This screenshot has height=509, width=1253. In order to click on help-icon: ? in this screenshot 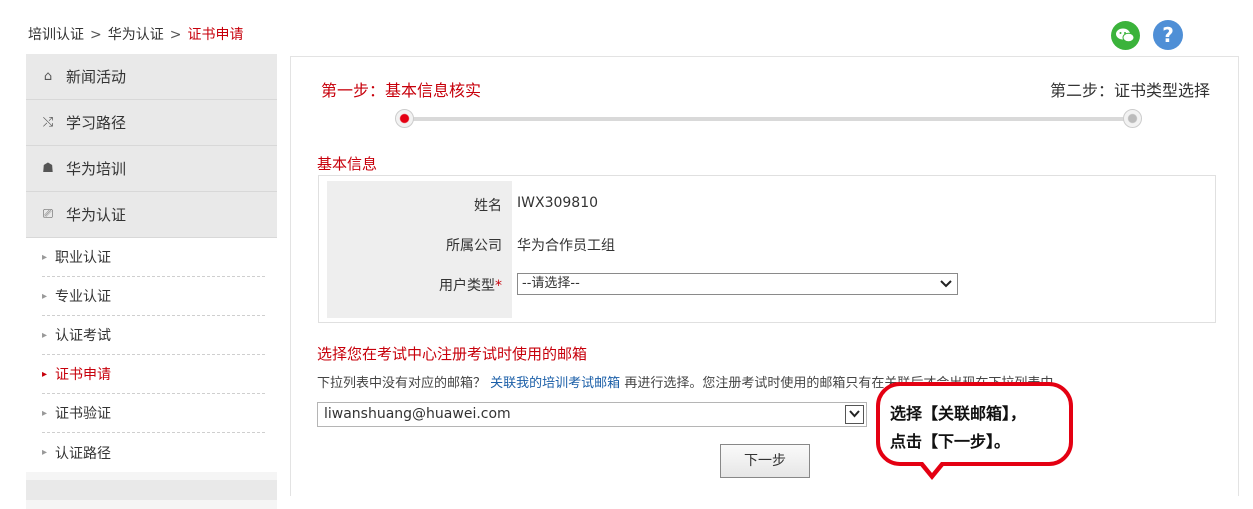, I will do `click(1168, 35)`.